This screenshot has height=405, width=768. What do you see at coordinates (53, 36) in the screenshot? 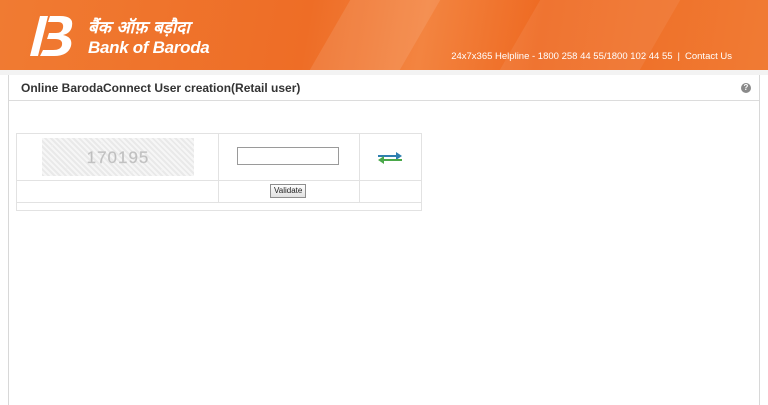
I see `bank-of-baroda-logo-icon` at bounding box center [53, 36].